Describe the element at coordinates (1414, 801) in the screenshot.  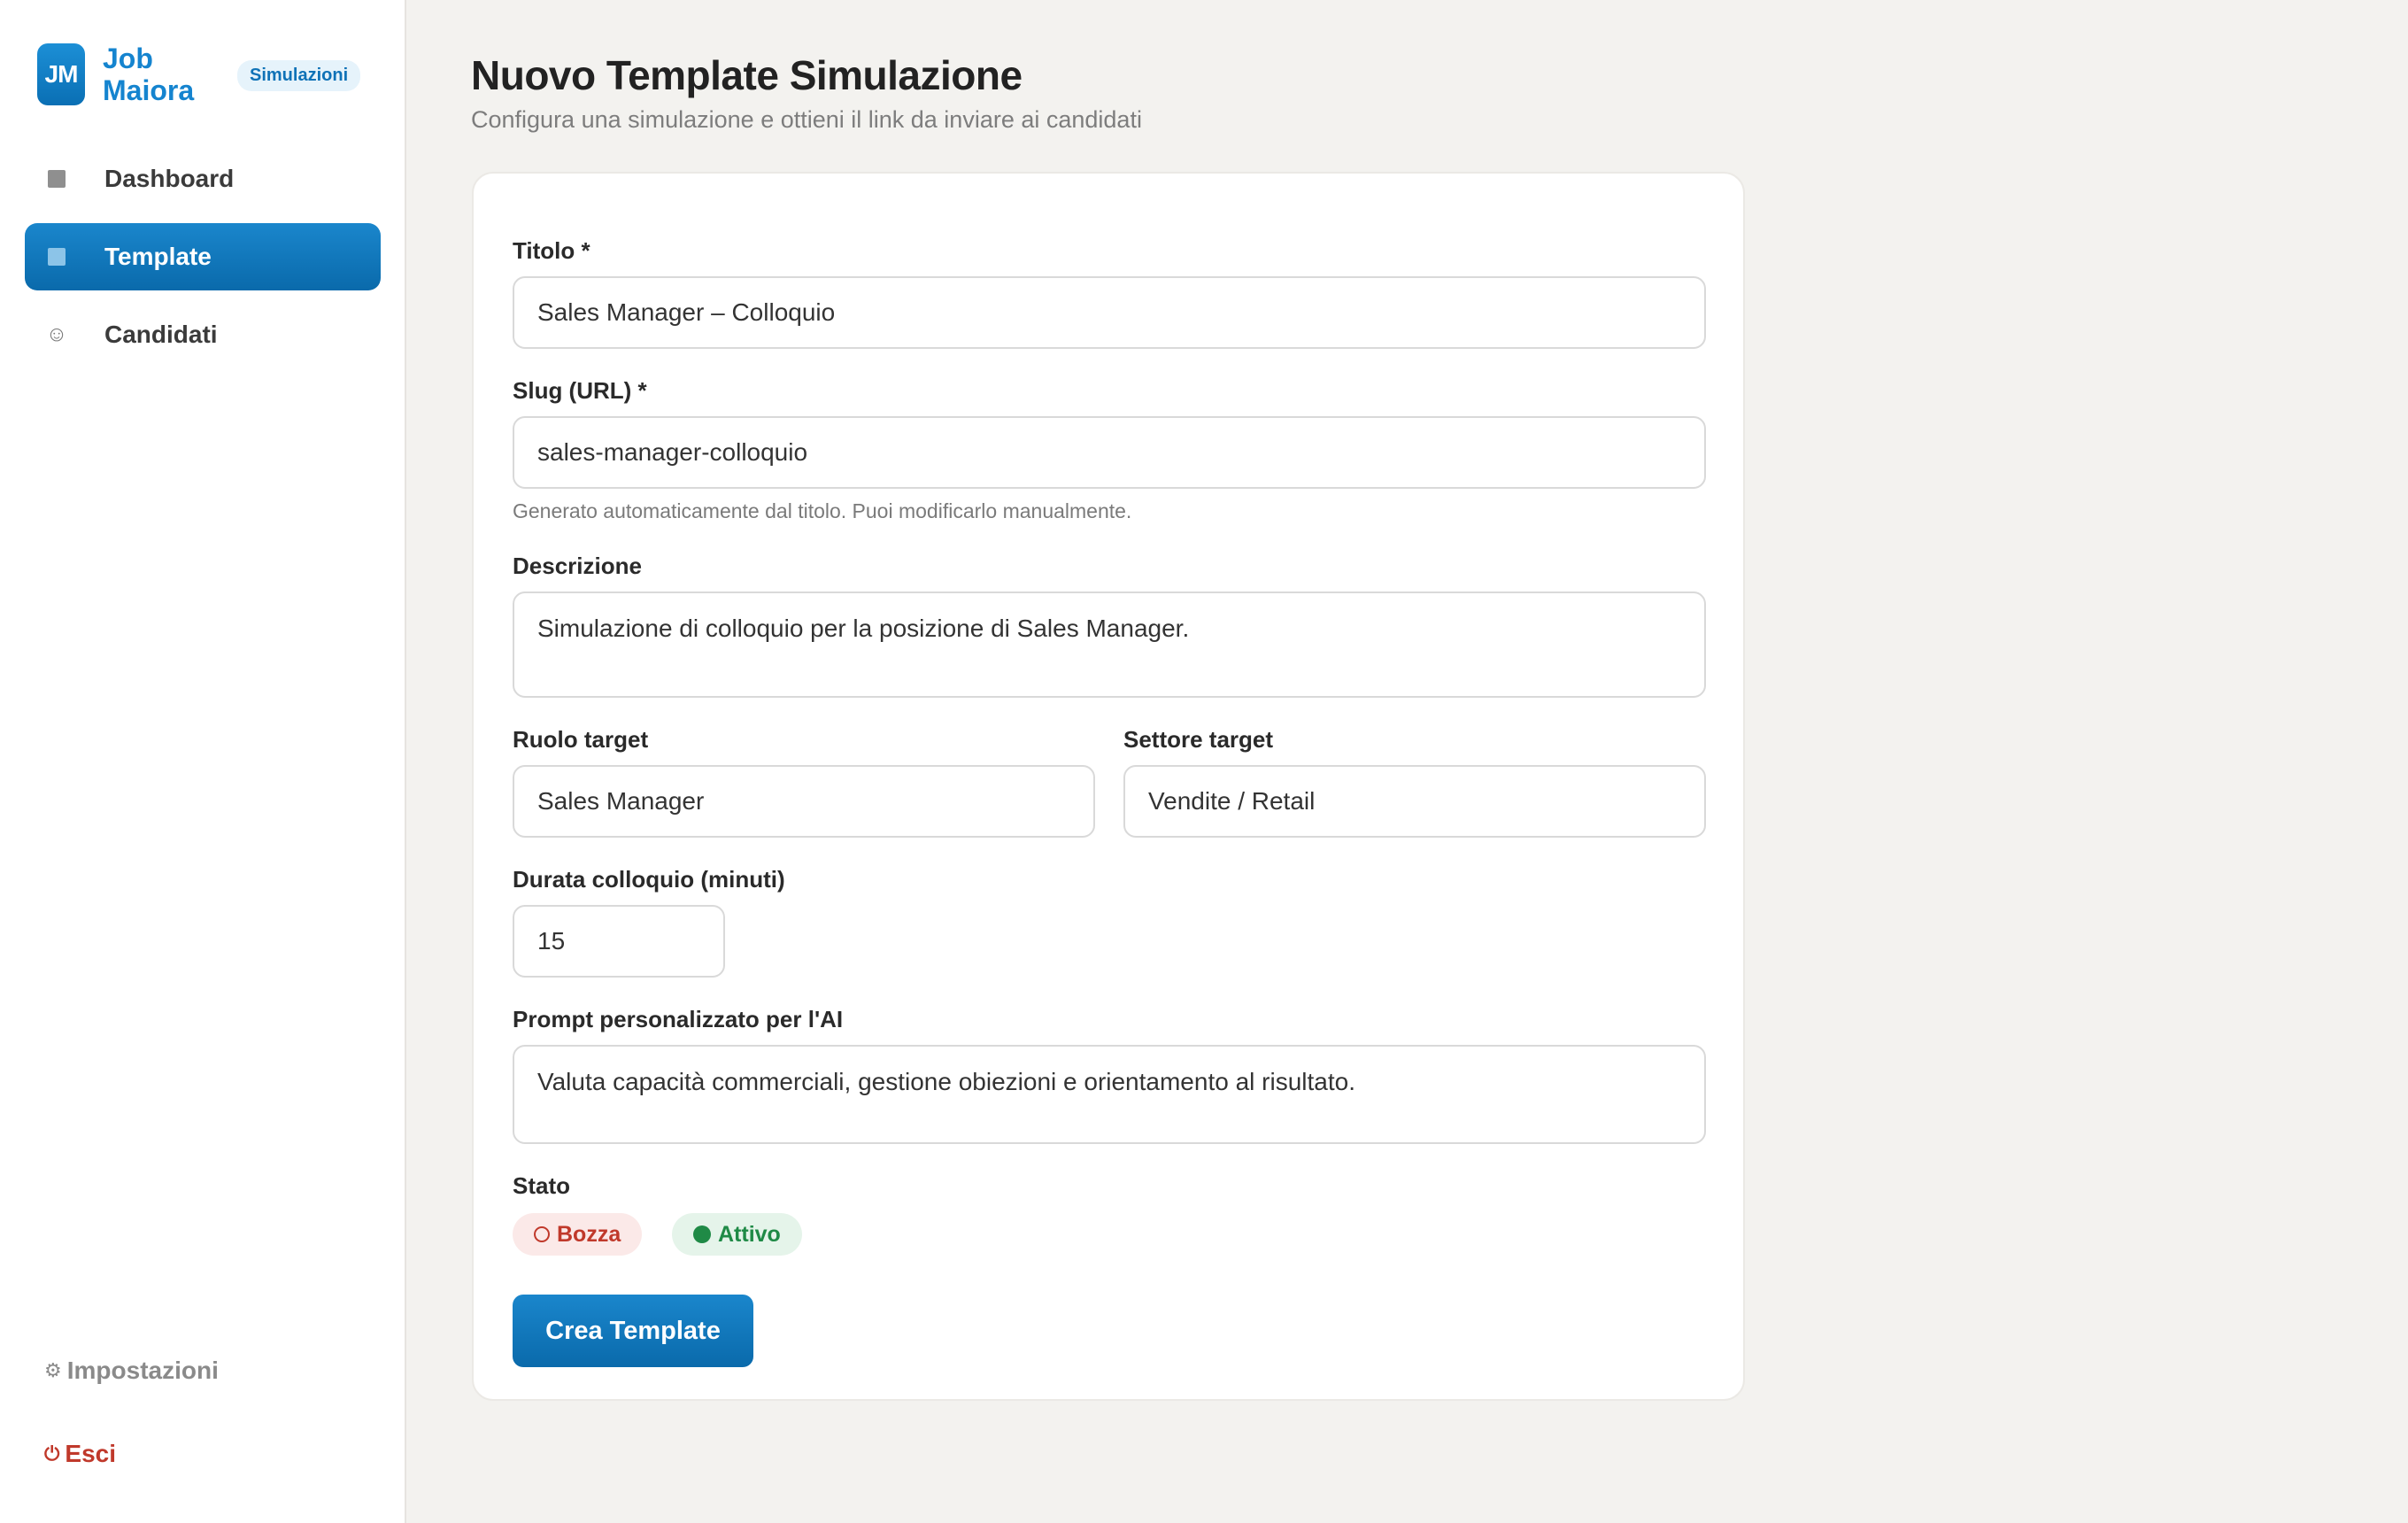
I see `sector-input: Vendite / Retail` at that location.